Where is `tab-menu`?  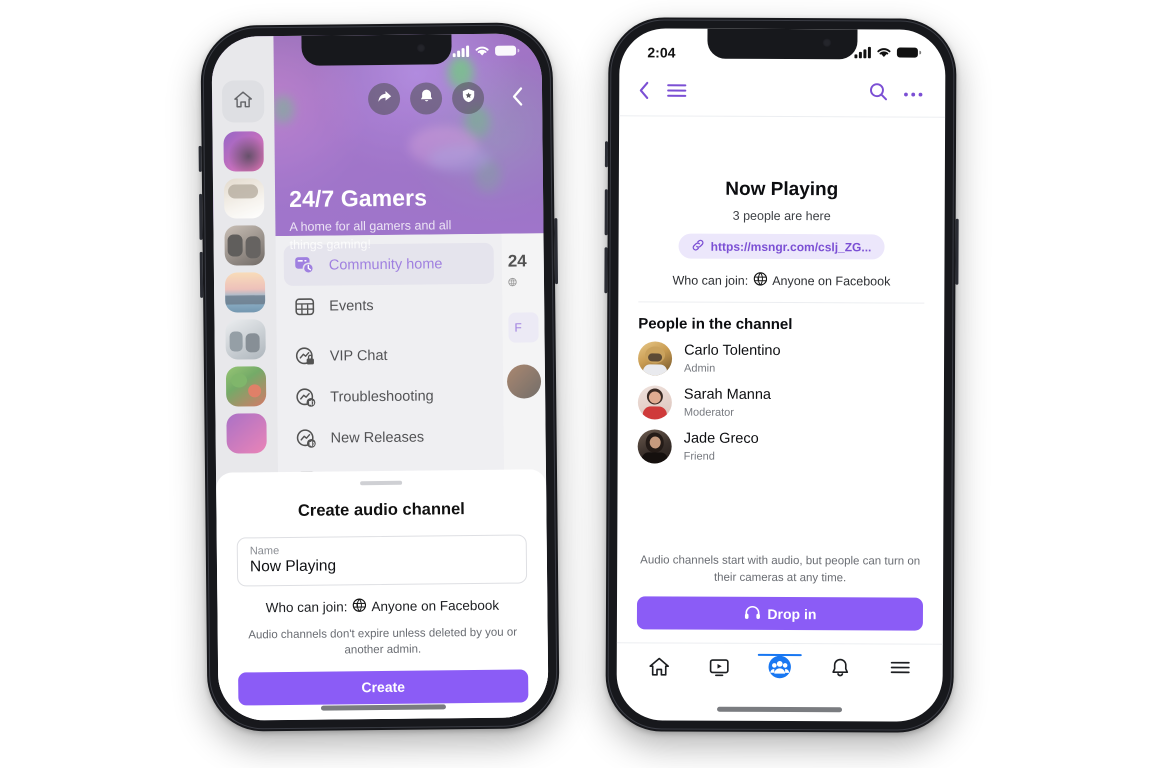 tab-menu is located at coordinates (900, 670).